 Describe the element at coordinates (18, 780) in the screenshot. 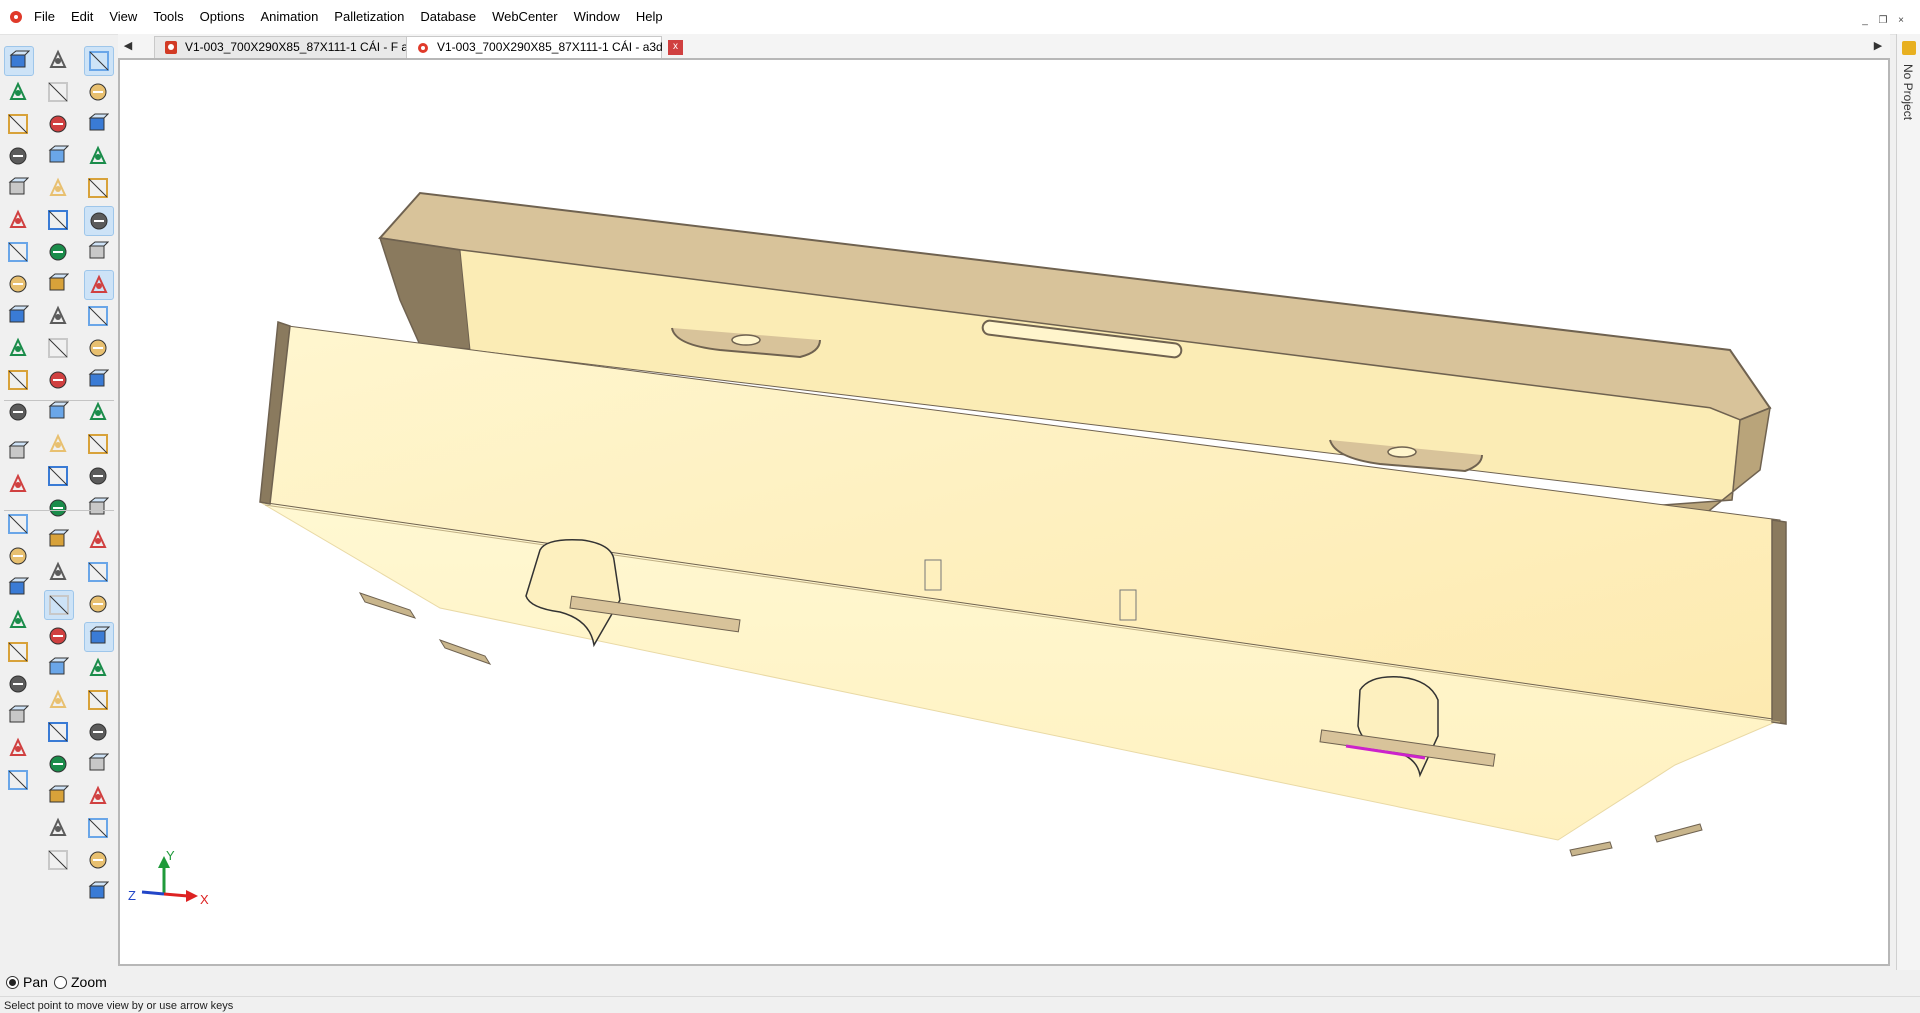

I see `ruler-icon` at that location.